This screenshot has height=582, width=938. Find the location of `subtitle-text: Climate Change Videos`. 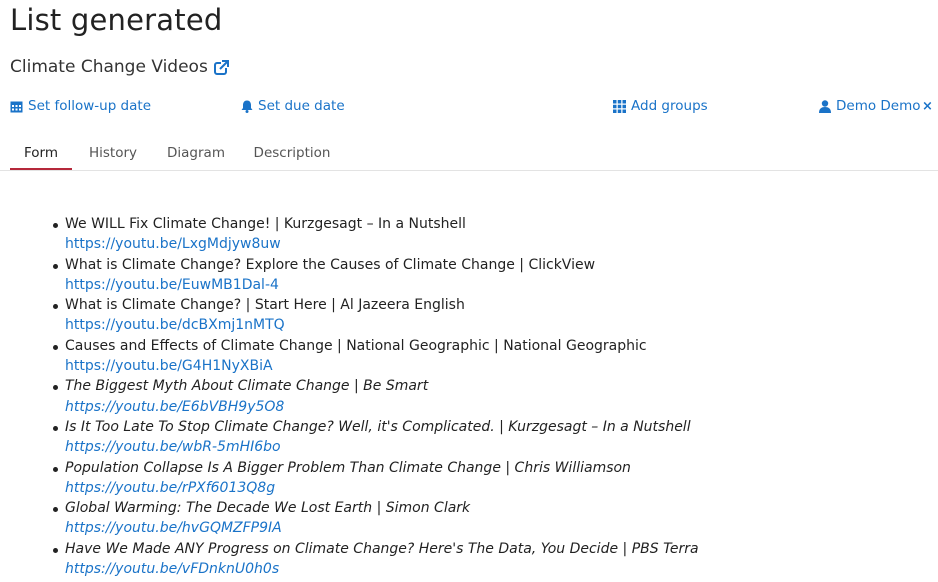

subtitle-text: Climate Change Videos is located at coordinates (109, 67).